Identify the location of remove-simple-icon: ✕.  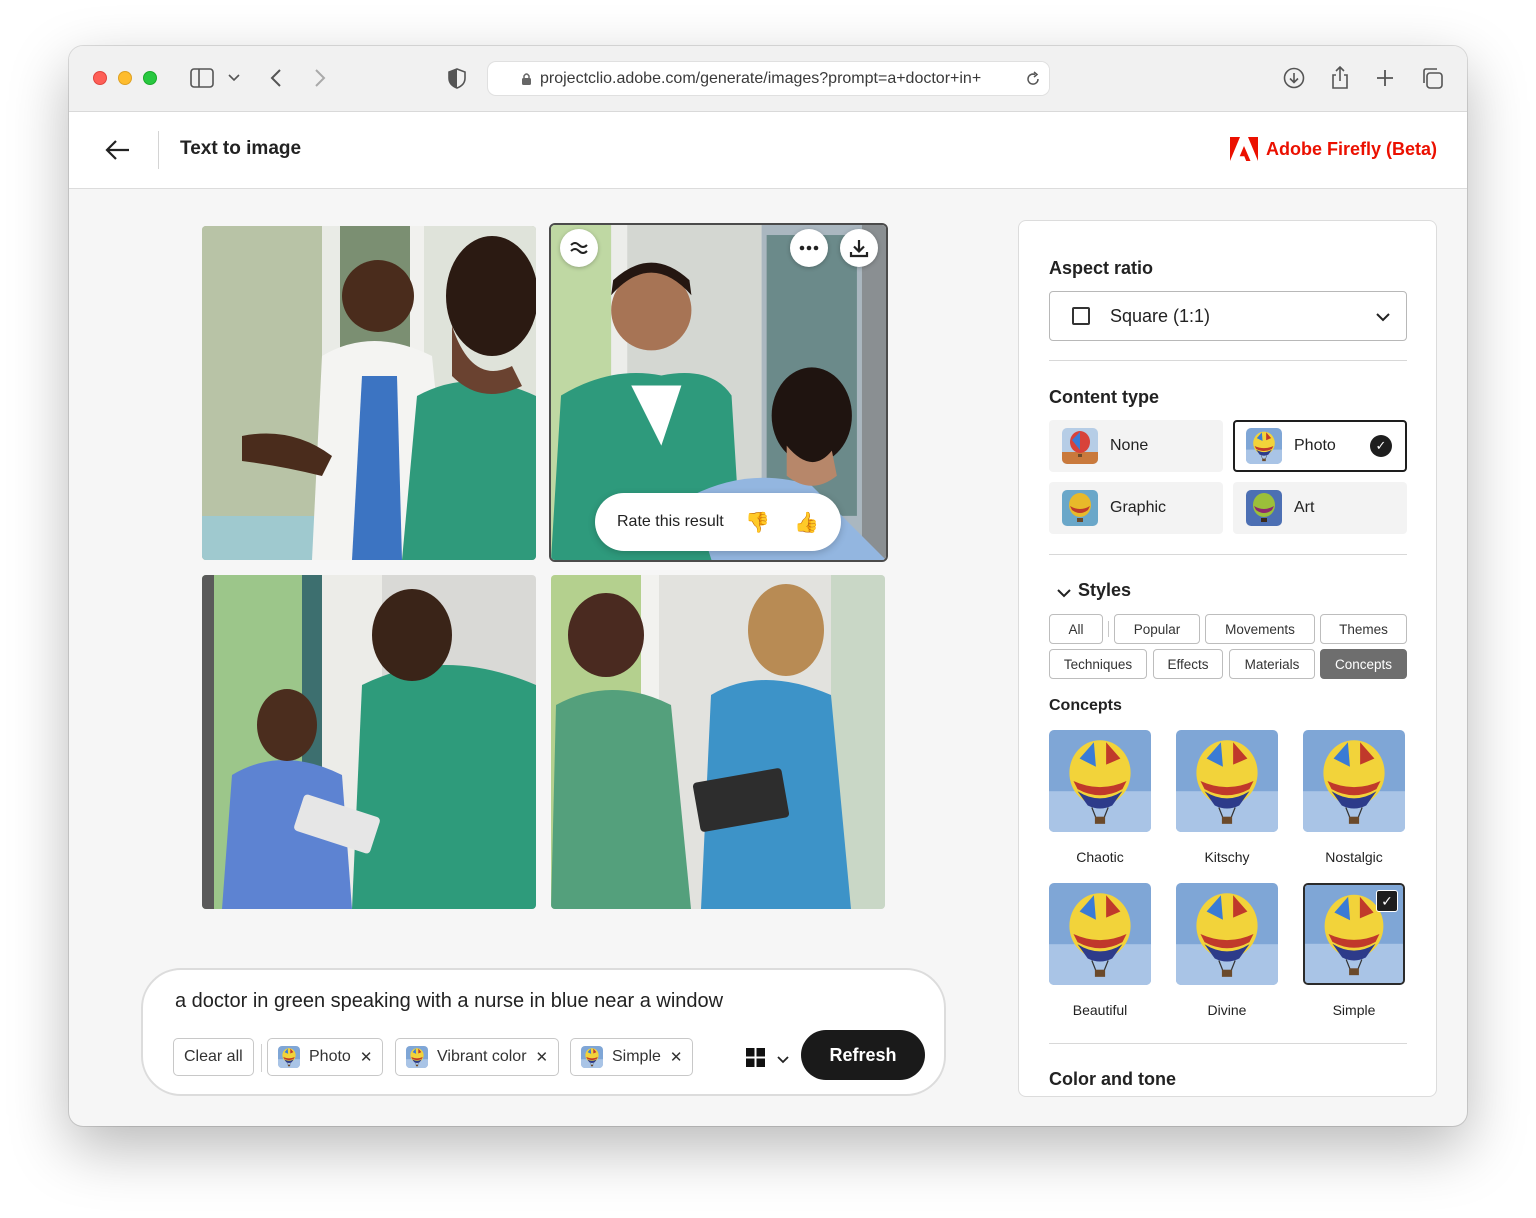
(676, 1057).